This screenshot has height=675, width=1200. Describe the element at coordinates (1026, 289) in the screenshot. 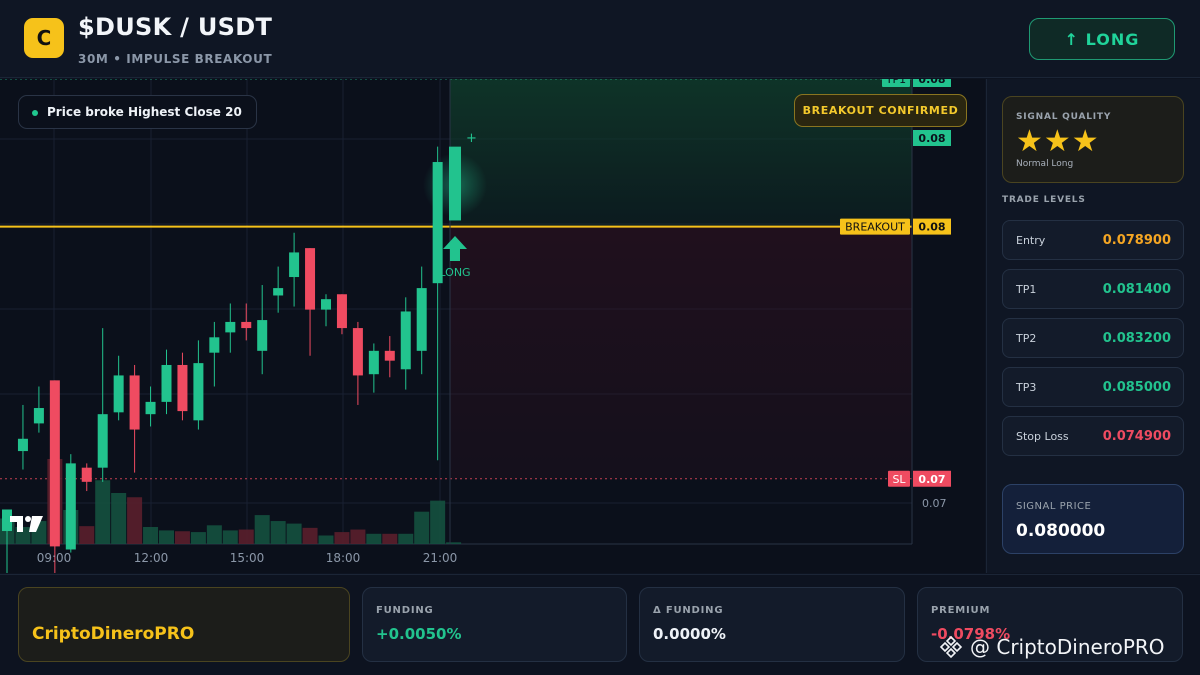

I see `level-name: TP1` at that location.